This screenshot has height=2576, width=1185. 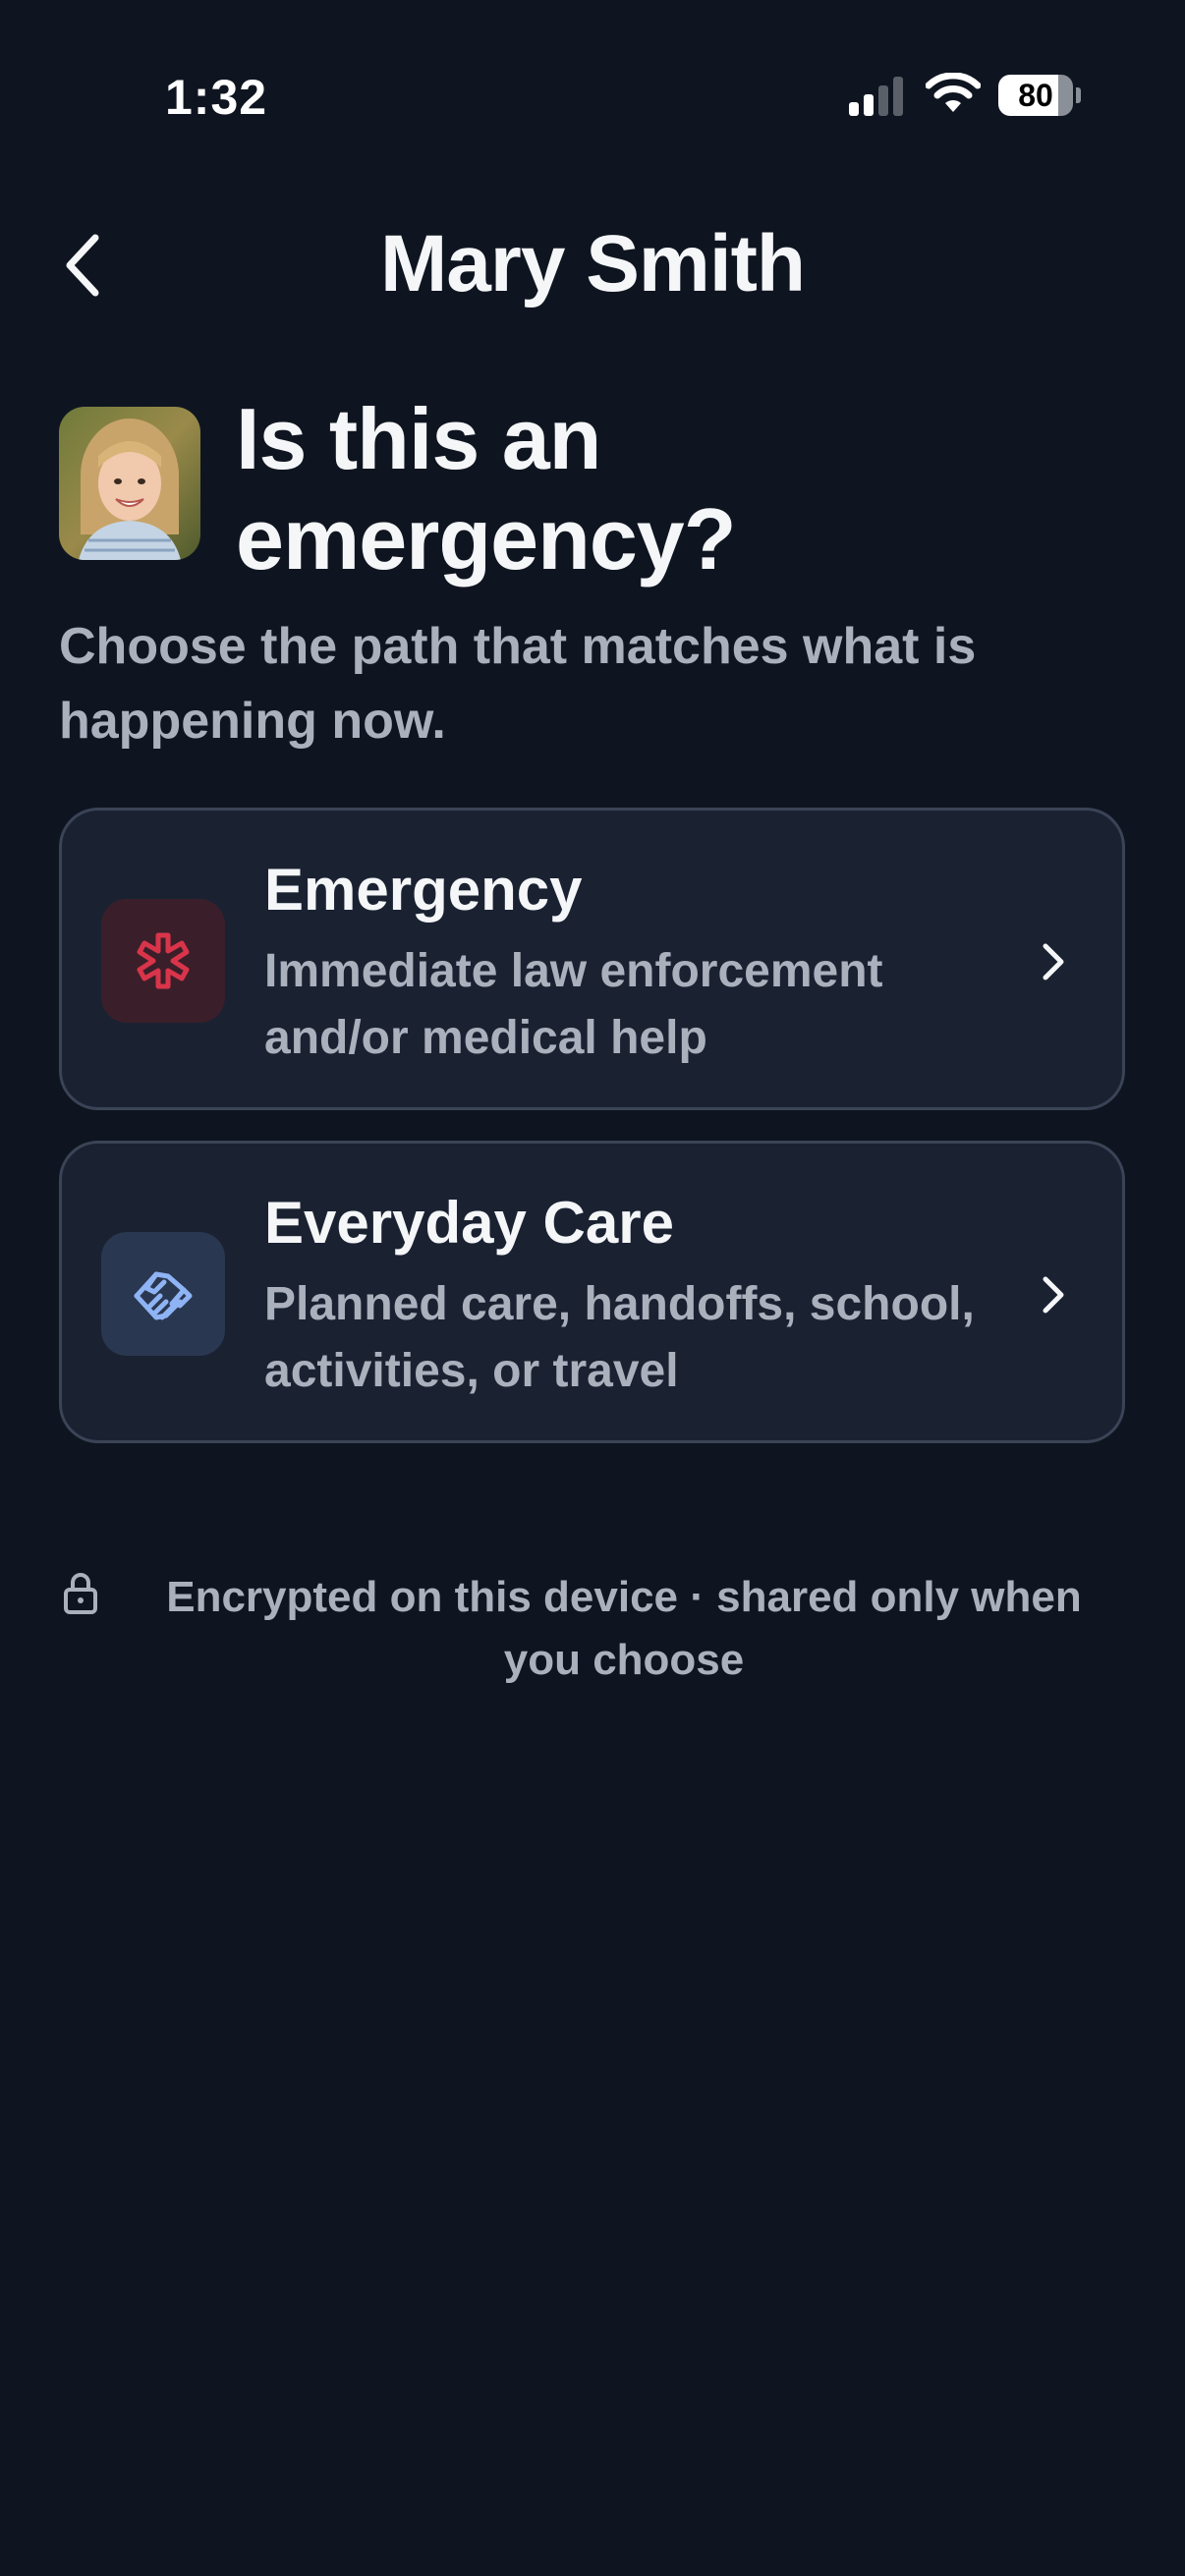 I want to click on nav-title: Mary Smith, so click(x=593, y=263).